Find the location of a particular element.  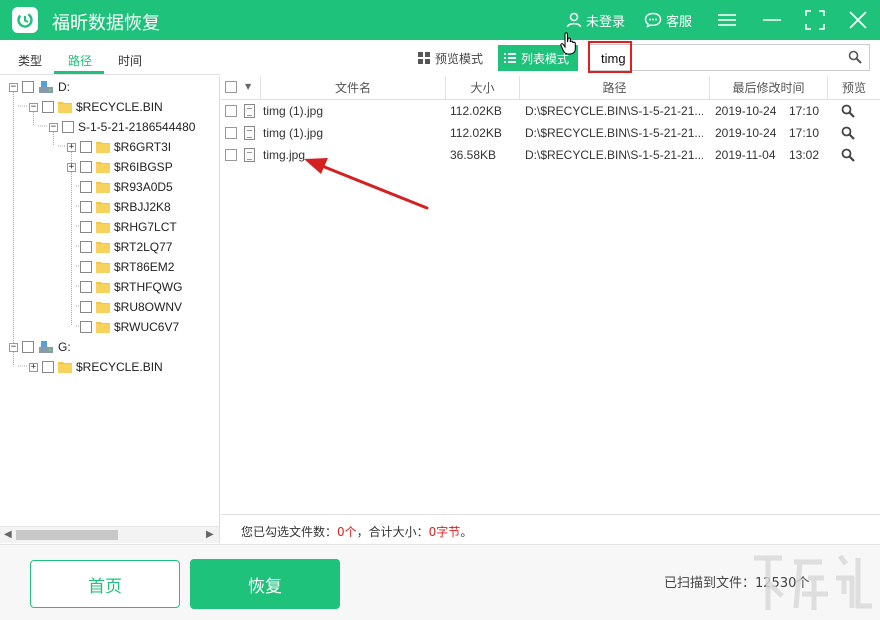

tab-path: 路径 is located at coordinates (80, 60).